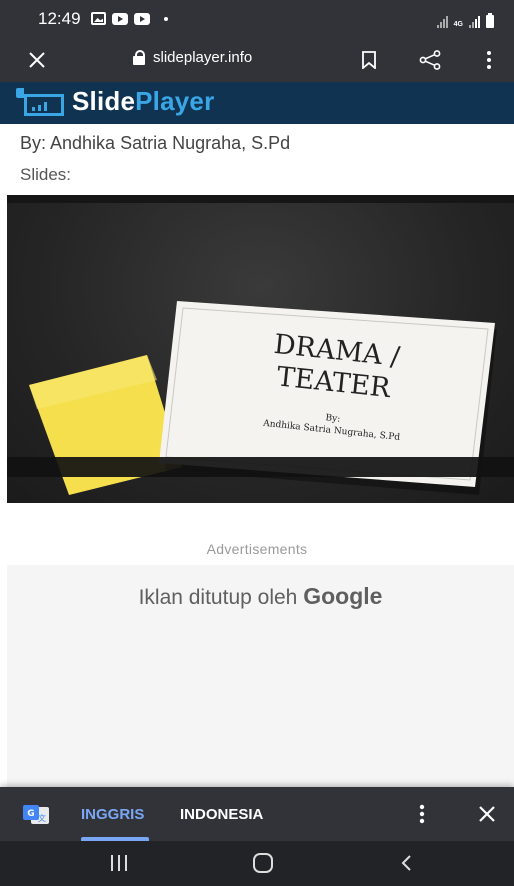  Describe the element at coordinates (257, 549) in the screenshot. I see `advertisements-label: Advertisements` at that location.